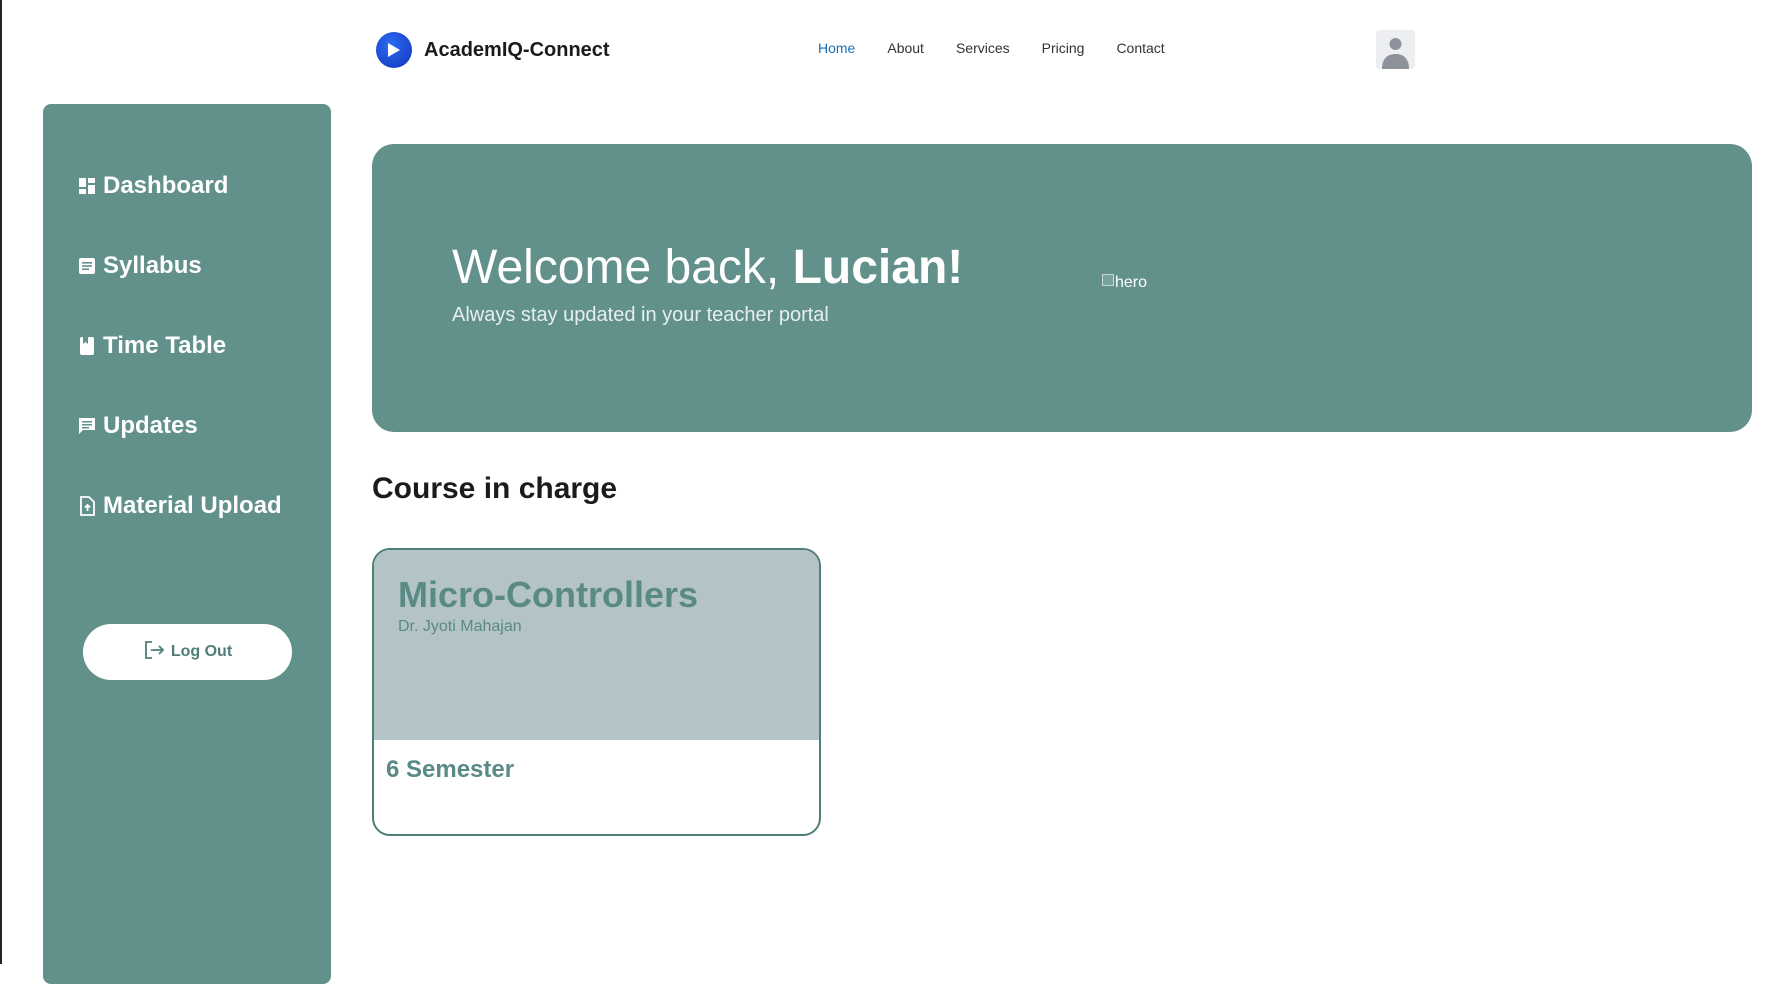 The height and width of the screenshot is (984, 1792). Describe the element at coordinates (1, 482) in the screenshot. I see `window-edge` at that location.